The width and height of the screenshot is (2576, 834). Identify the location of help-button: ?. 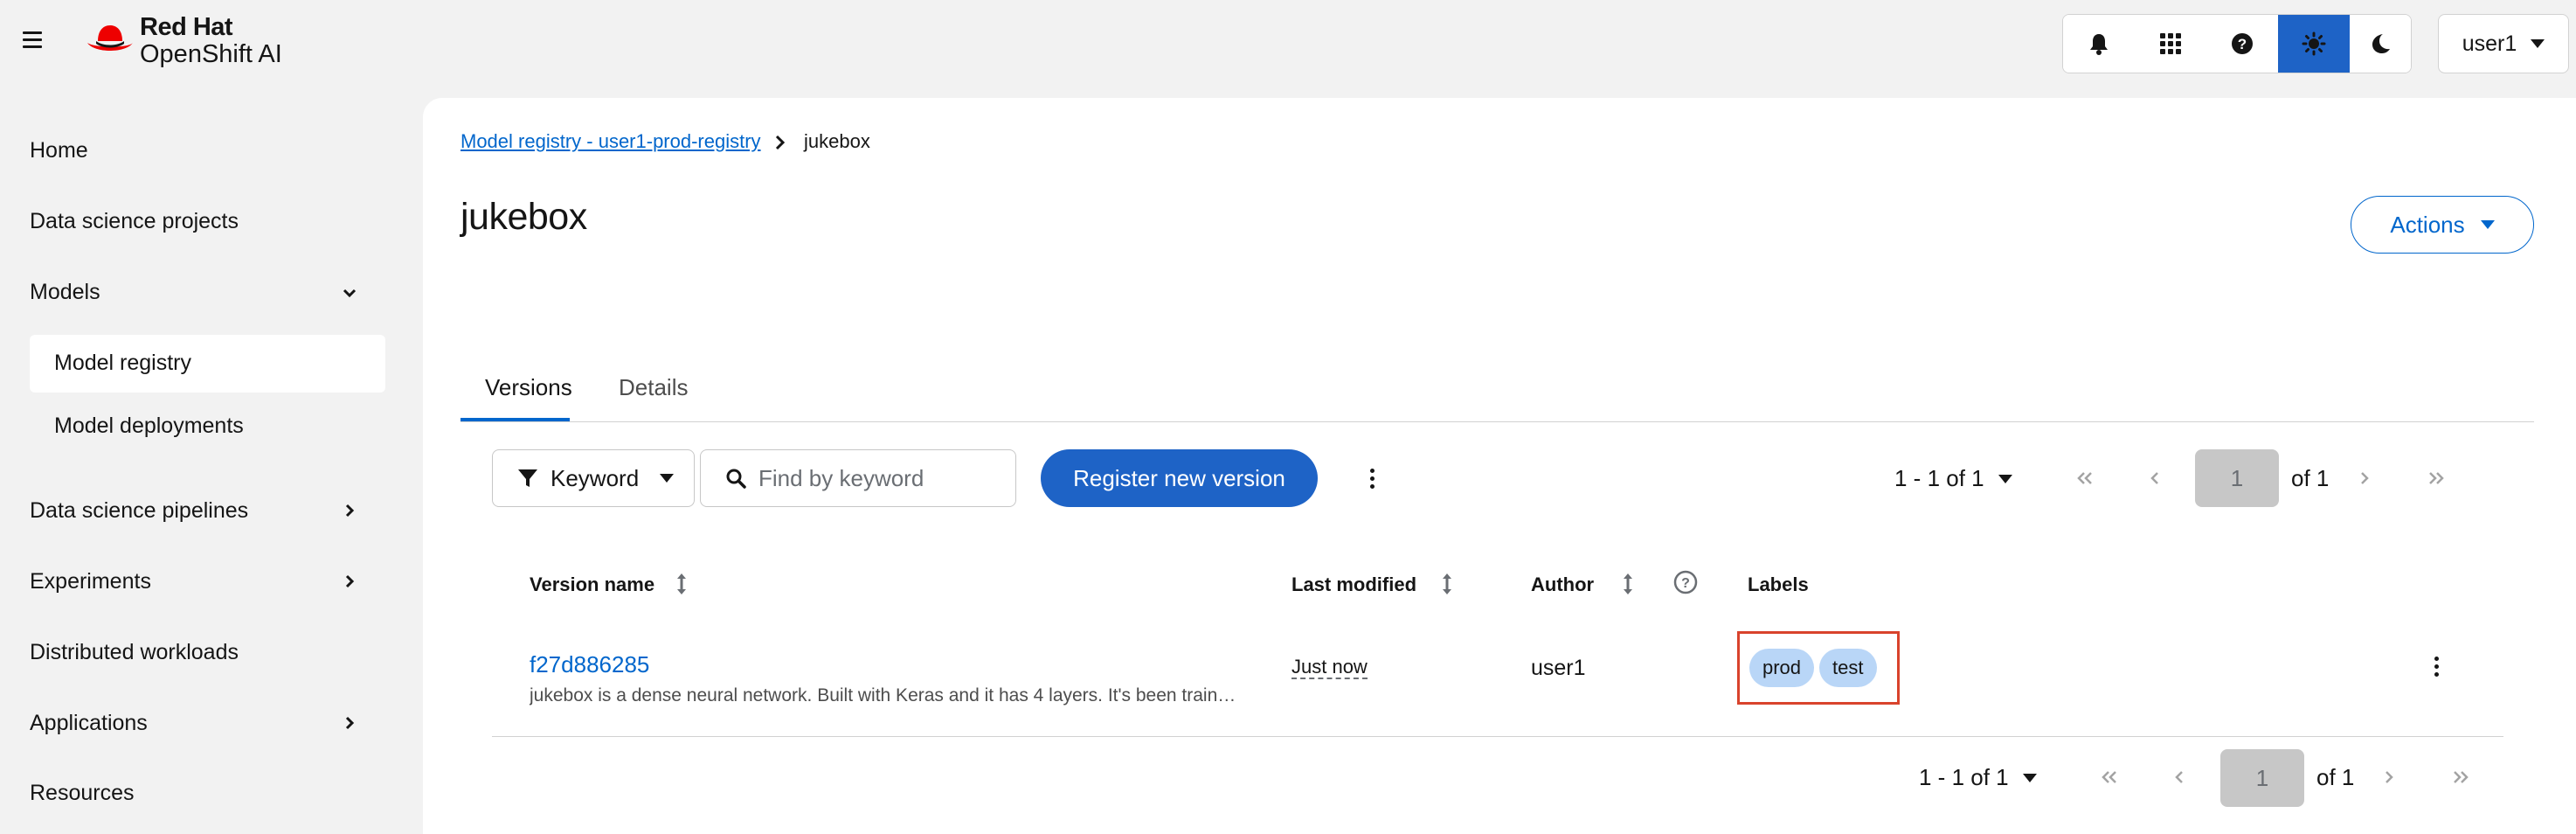
(2242, 44).